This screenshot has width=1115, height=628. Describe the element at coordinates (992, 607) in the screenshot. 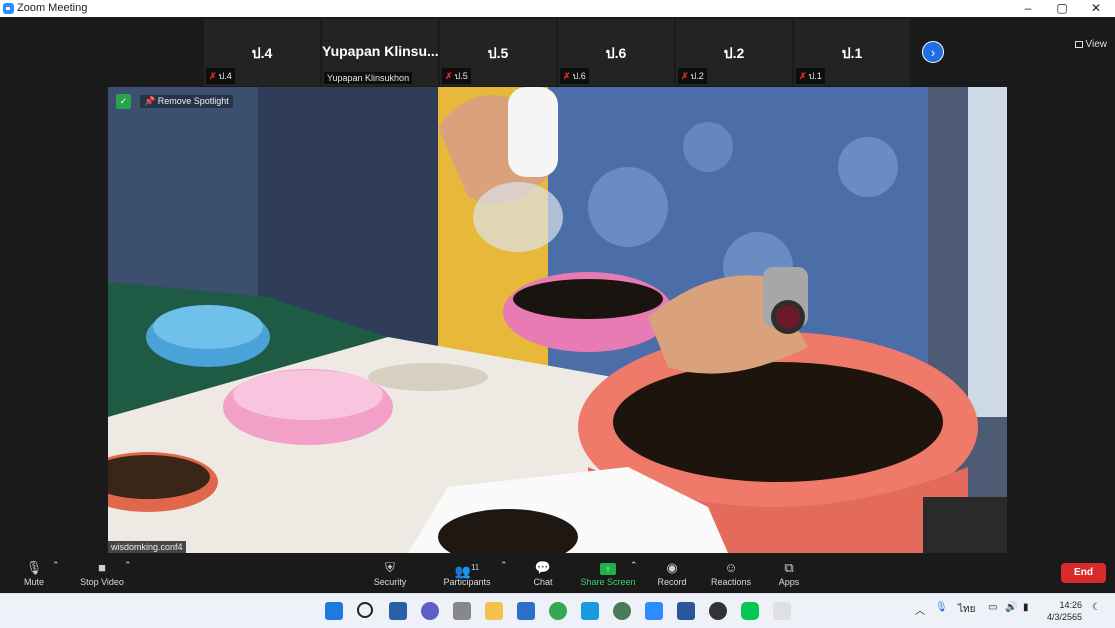

I see `network-icon: ▭` at that location.